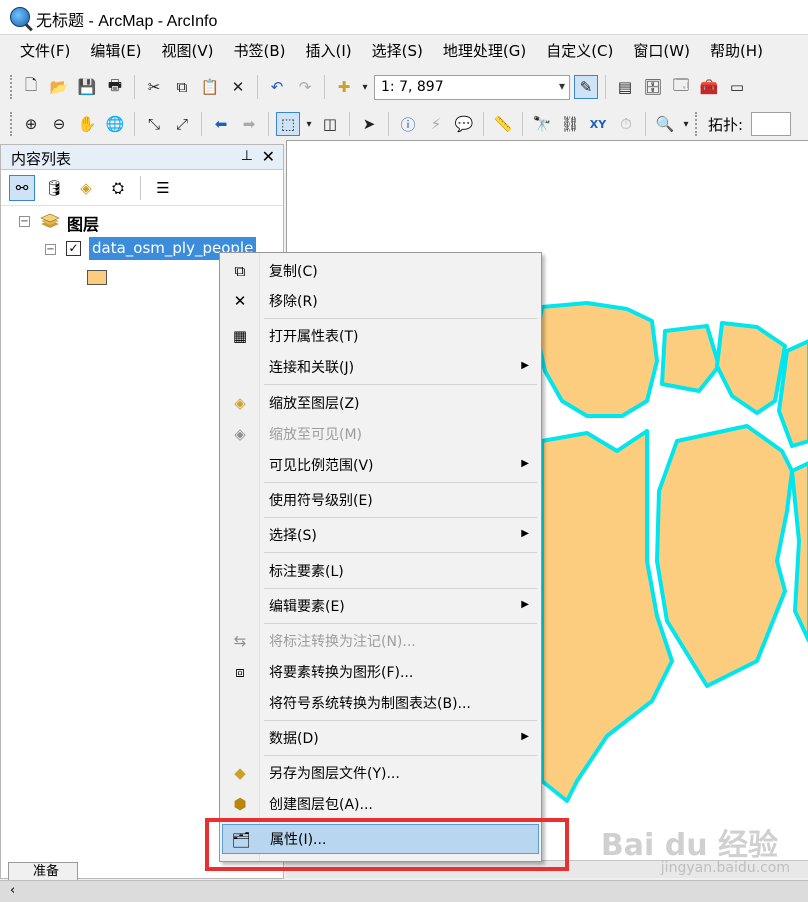  Describe the element at coordinates (625, 87) in the screenshot. I see `table-of-contents-icon: ▤` at that location.